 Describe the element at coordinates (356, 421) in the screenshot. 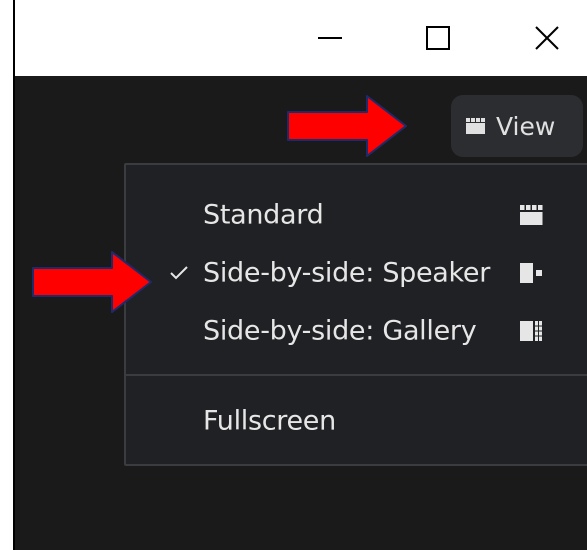

I see `menu-item-fullscreen: Fullscreen` at that location.